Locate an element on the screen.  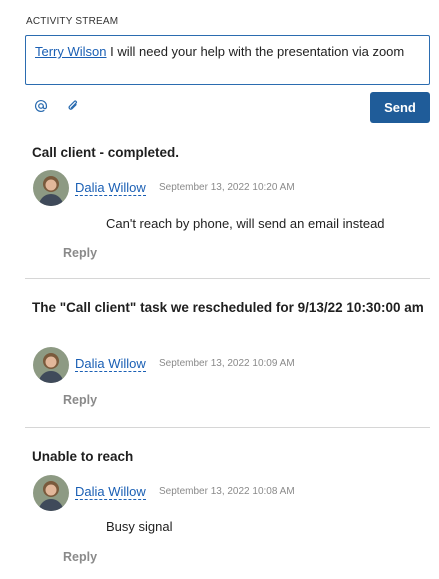
activity-stream-label: ACTIVITY STREAM is located at coordinates (72, 21).